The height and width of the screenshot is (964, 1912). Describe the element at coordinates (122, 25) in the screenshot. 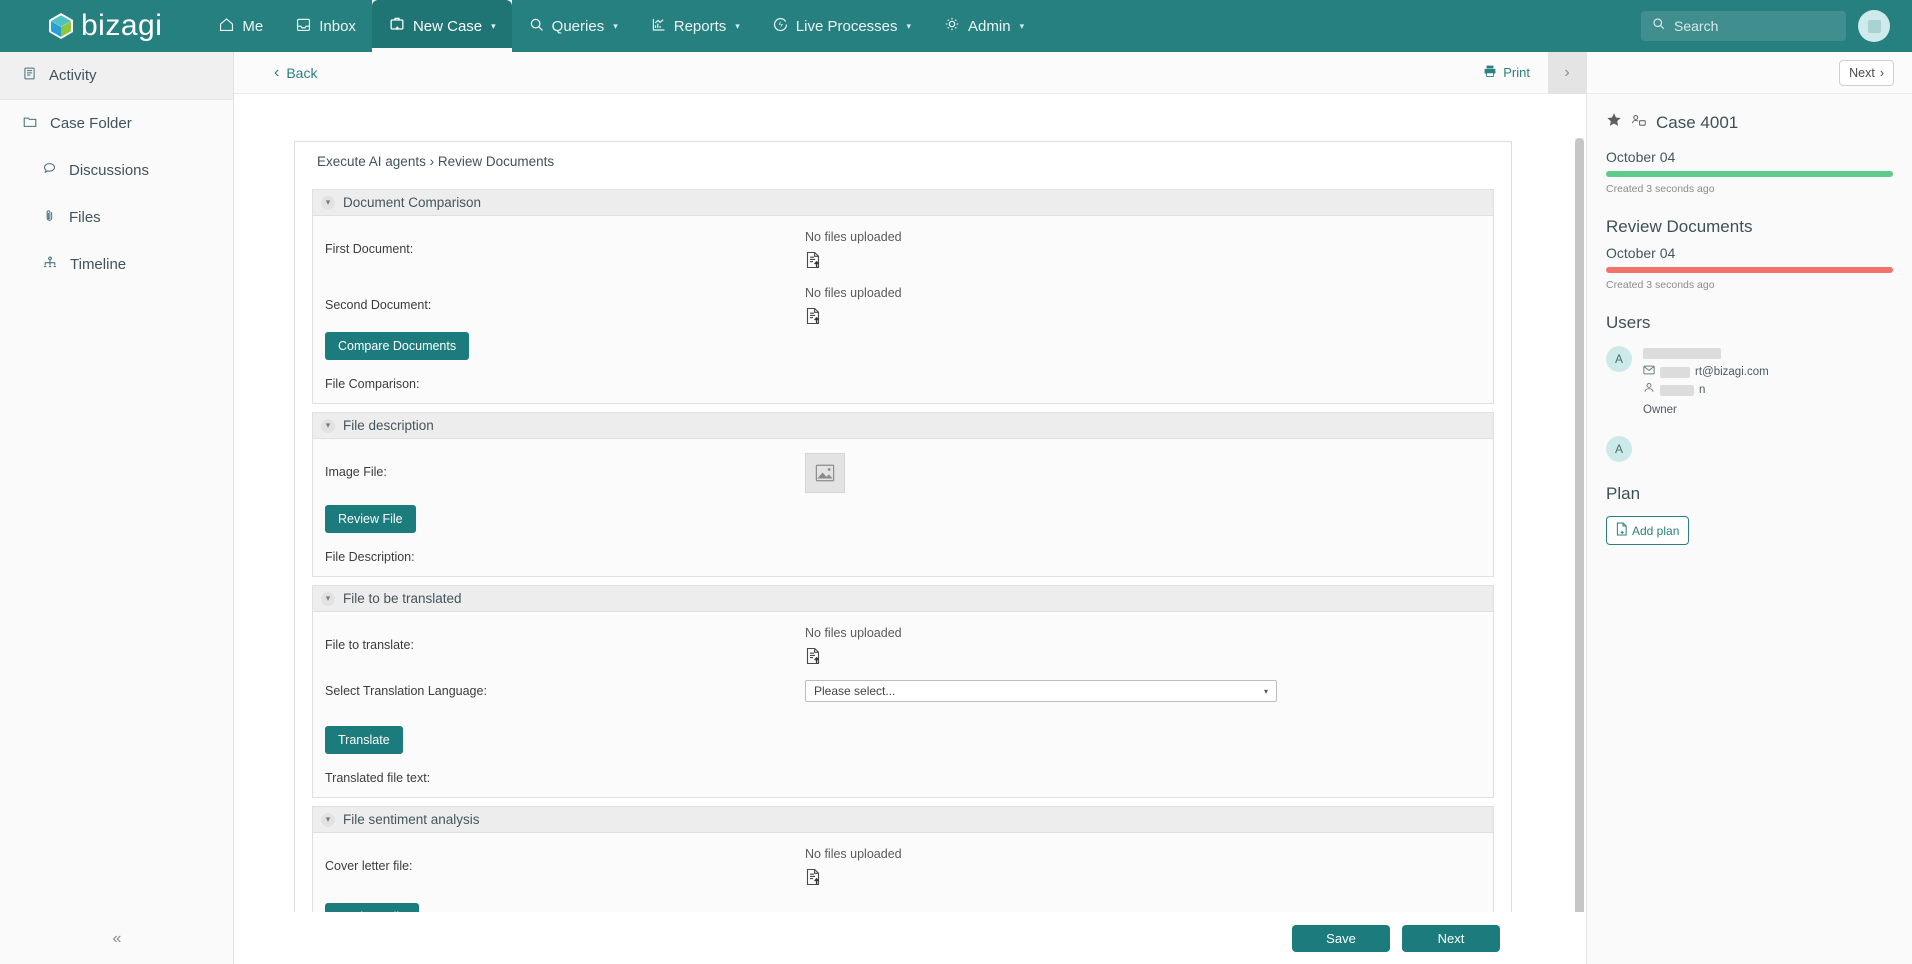

I see `brand-name: bizagi` at that location.